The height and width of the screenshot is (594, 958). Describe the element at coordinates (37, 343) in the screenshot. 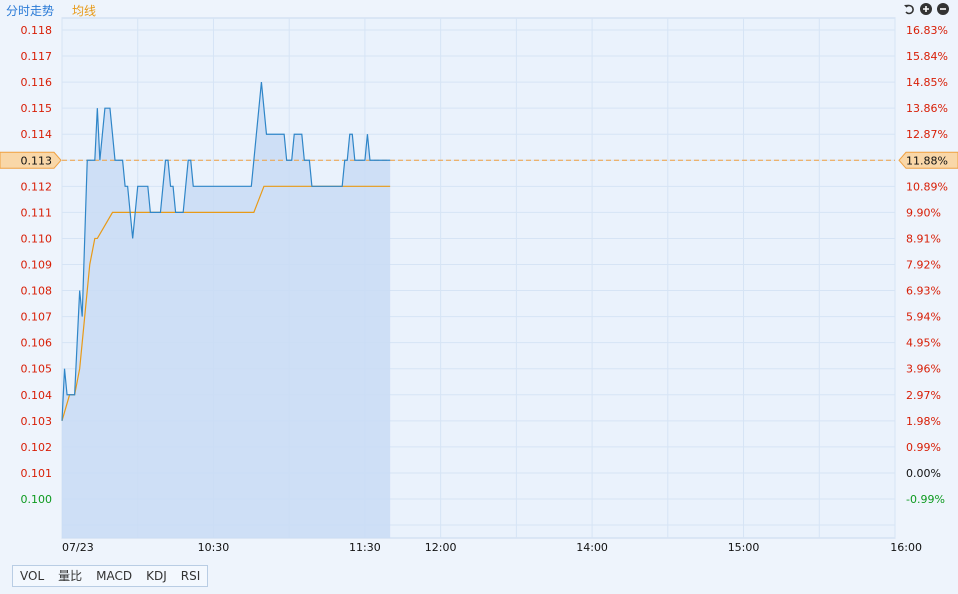

I see `y-tick-label: 0.106` at that location.